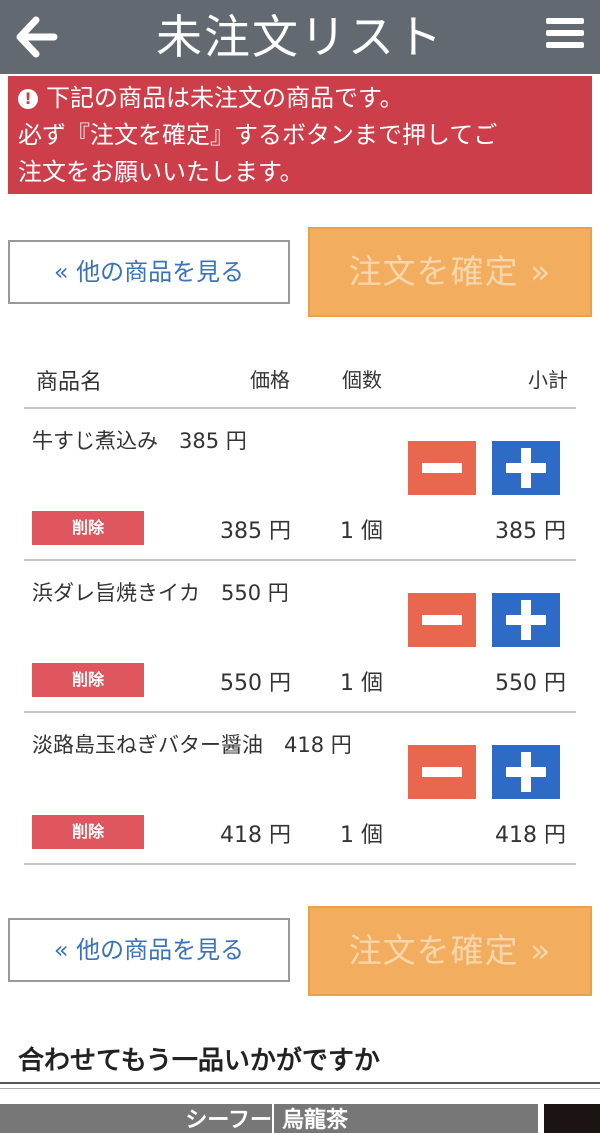 This screenshot has height=1133, width=600. I want to click on header-subtotal: 小計, so click(548, 380).